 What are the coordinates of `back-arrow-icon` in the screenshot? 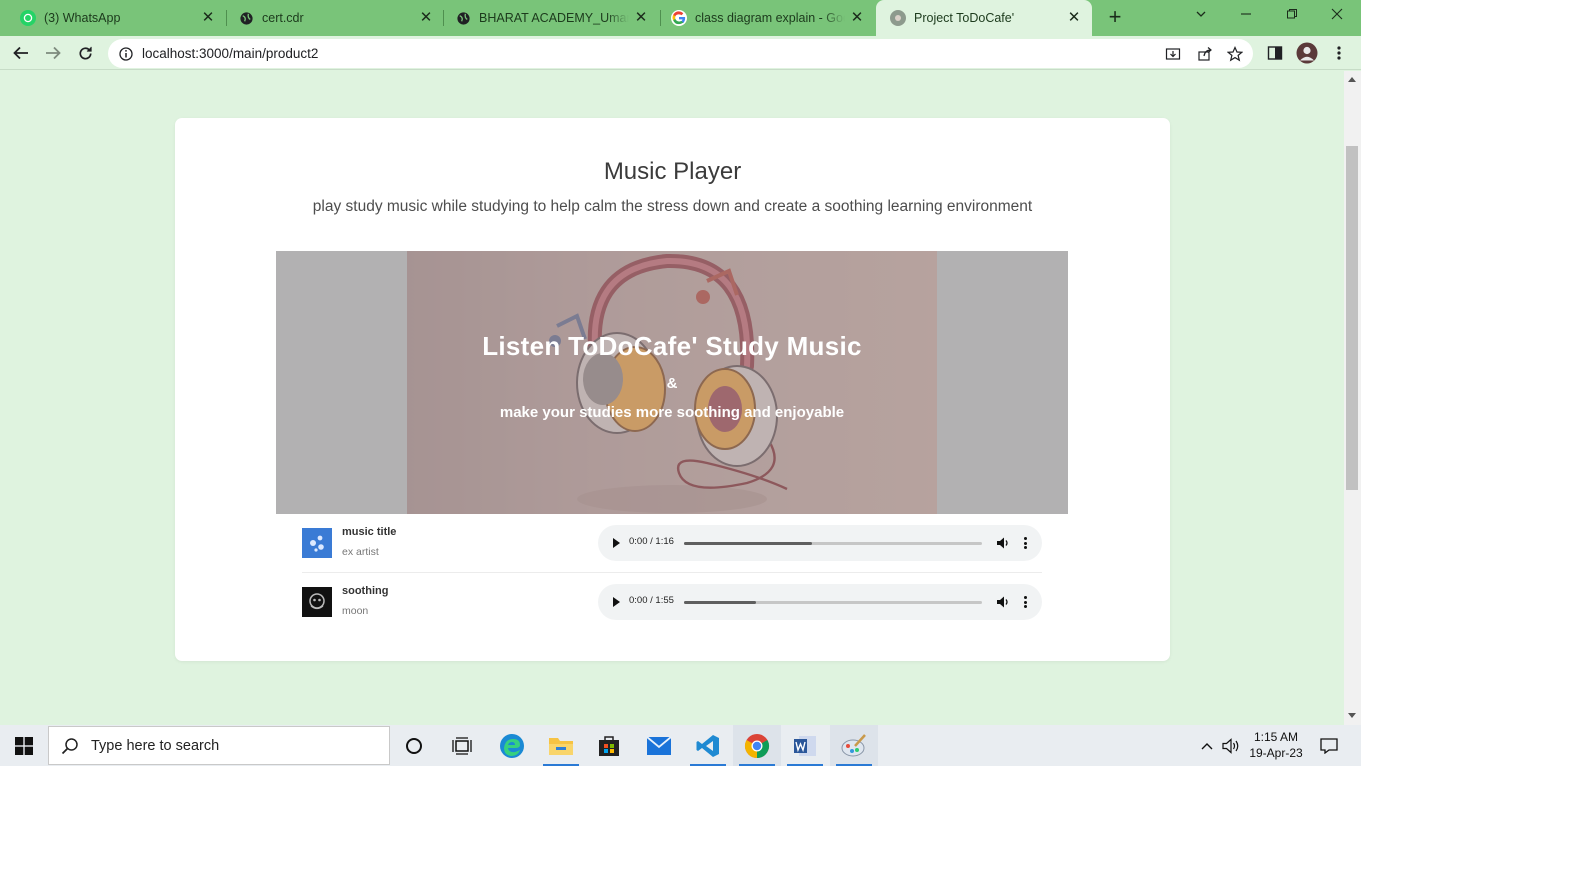 It's located at (21, 53).